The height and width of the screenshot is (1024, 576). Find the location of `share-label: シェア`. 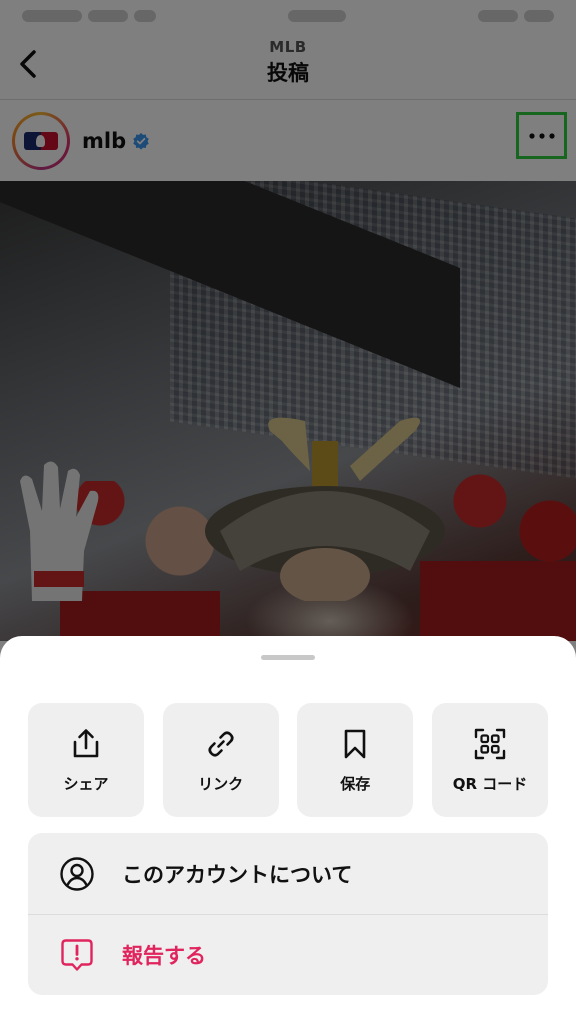

share-label: シェア is located at coordinates (86, 783).